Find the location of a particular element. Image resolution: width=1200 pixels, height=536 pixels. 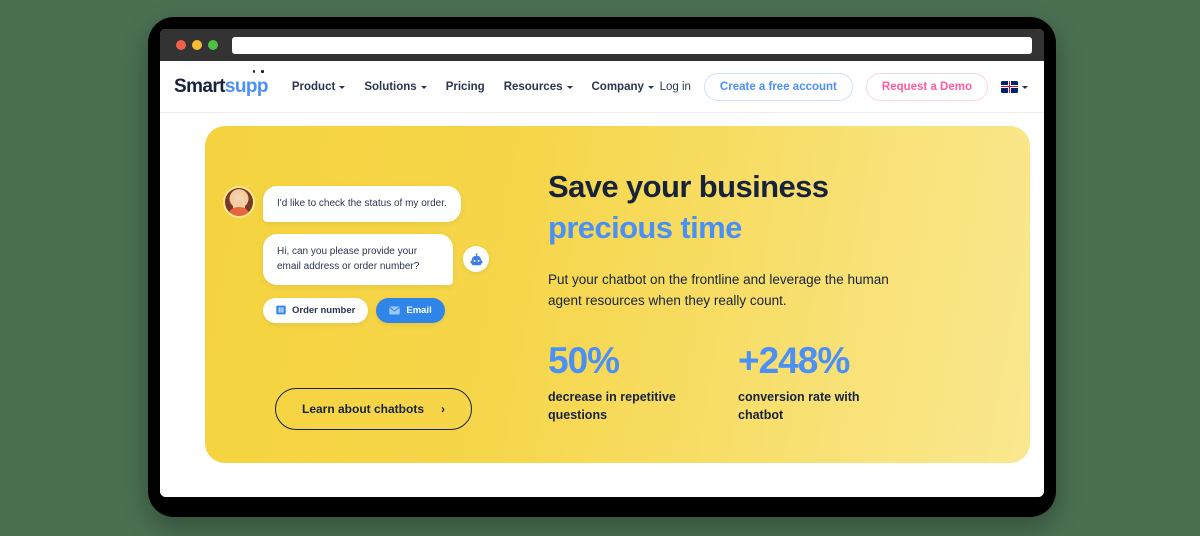

stat-label: conversion rate with chatbot is located at coordinates (799, 406).